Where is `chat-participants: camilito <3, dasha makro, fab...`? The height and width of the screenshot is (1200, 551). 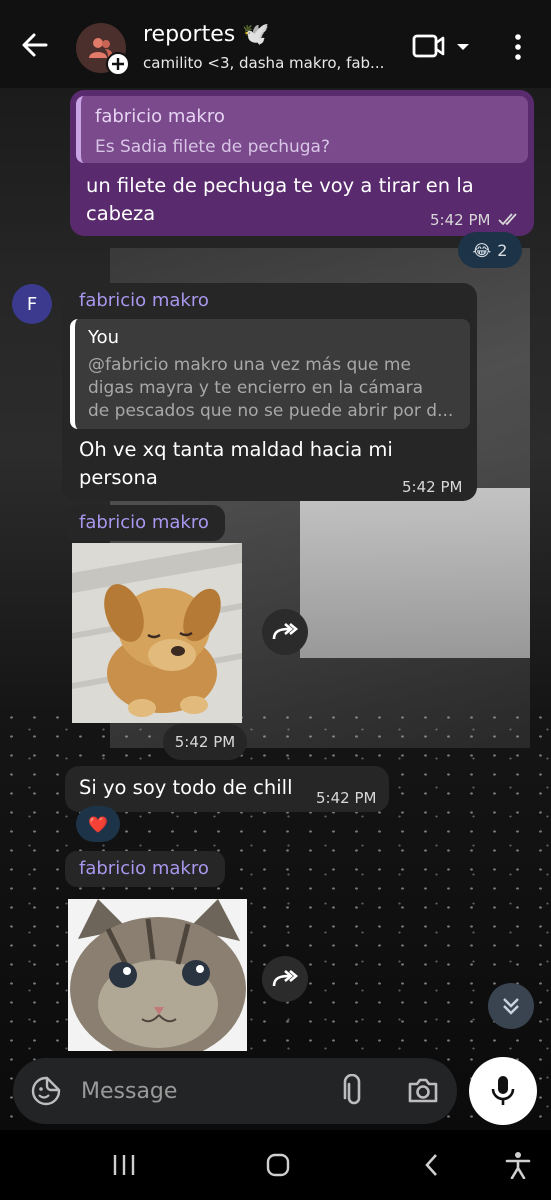 chat-participants: camilito <3, dasha makro, fab... is located at coordinates (263, 63).